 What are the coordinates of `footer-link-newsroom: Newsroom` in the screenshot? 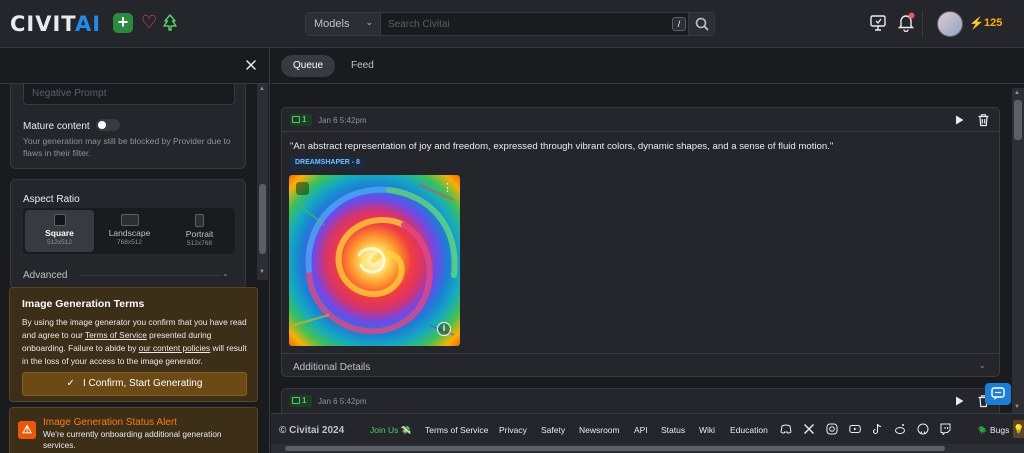 It's located at (599, 430).